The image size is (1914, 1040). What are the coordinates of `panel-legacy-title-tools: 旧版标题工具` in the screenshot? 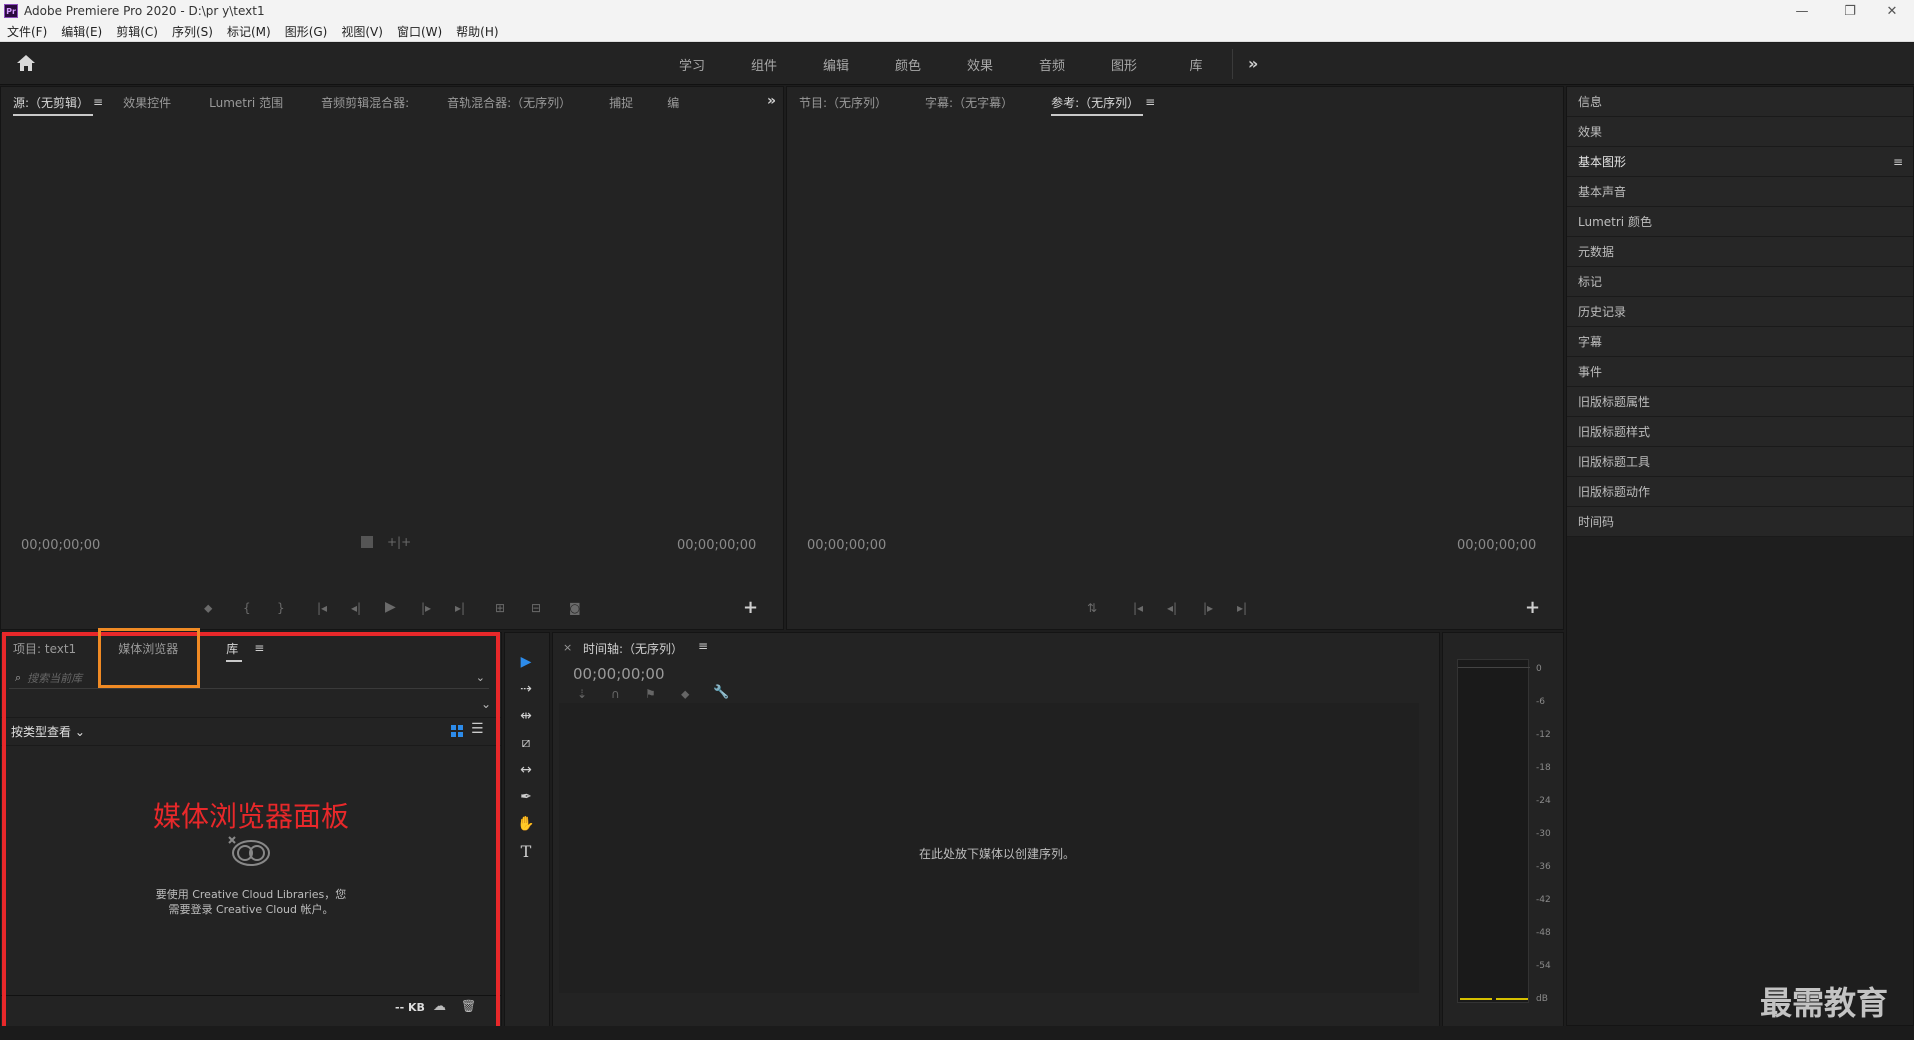 It's located at (1740, 462).